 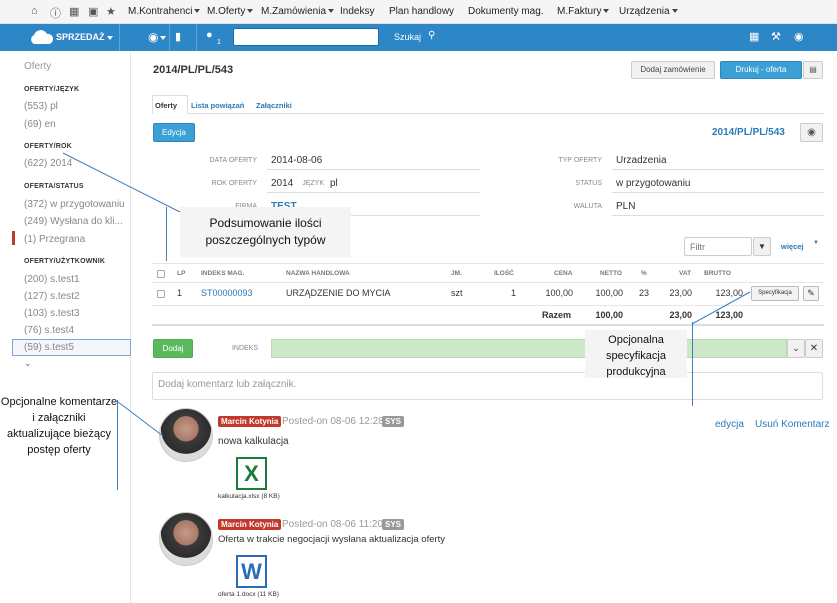 I want to click on caret-down-icon: ▼, so click(x=816, y=243).